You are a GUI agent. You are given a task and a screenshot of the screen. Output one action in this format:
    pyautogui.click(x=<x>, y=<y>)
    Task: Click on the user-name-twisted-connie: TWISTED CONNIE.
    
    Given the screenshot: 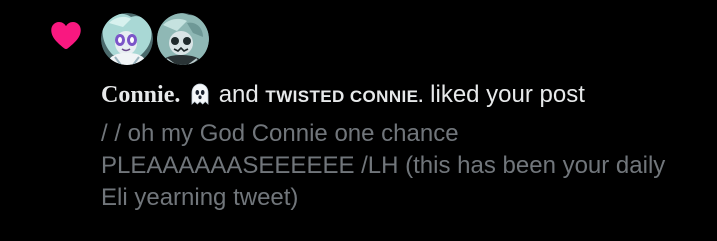 What is the action you would take?
    pyautogui.click(x=344, y=96)
    